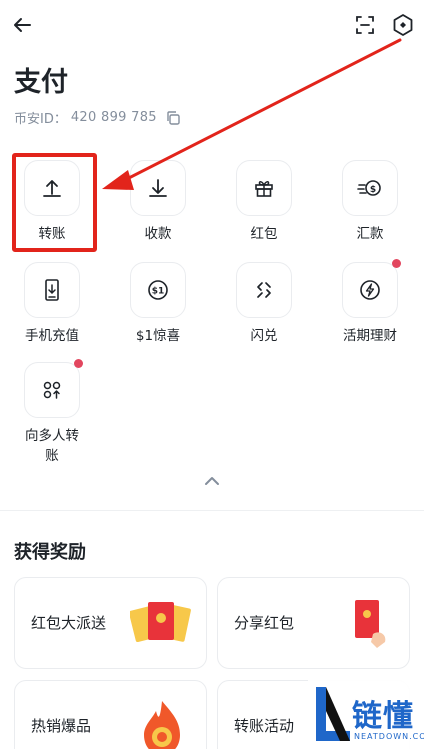 The width and height of the screenshot is (424, 749). I want to click on back-button, so click(23, 25).